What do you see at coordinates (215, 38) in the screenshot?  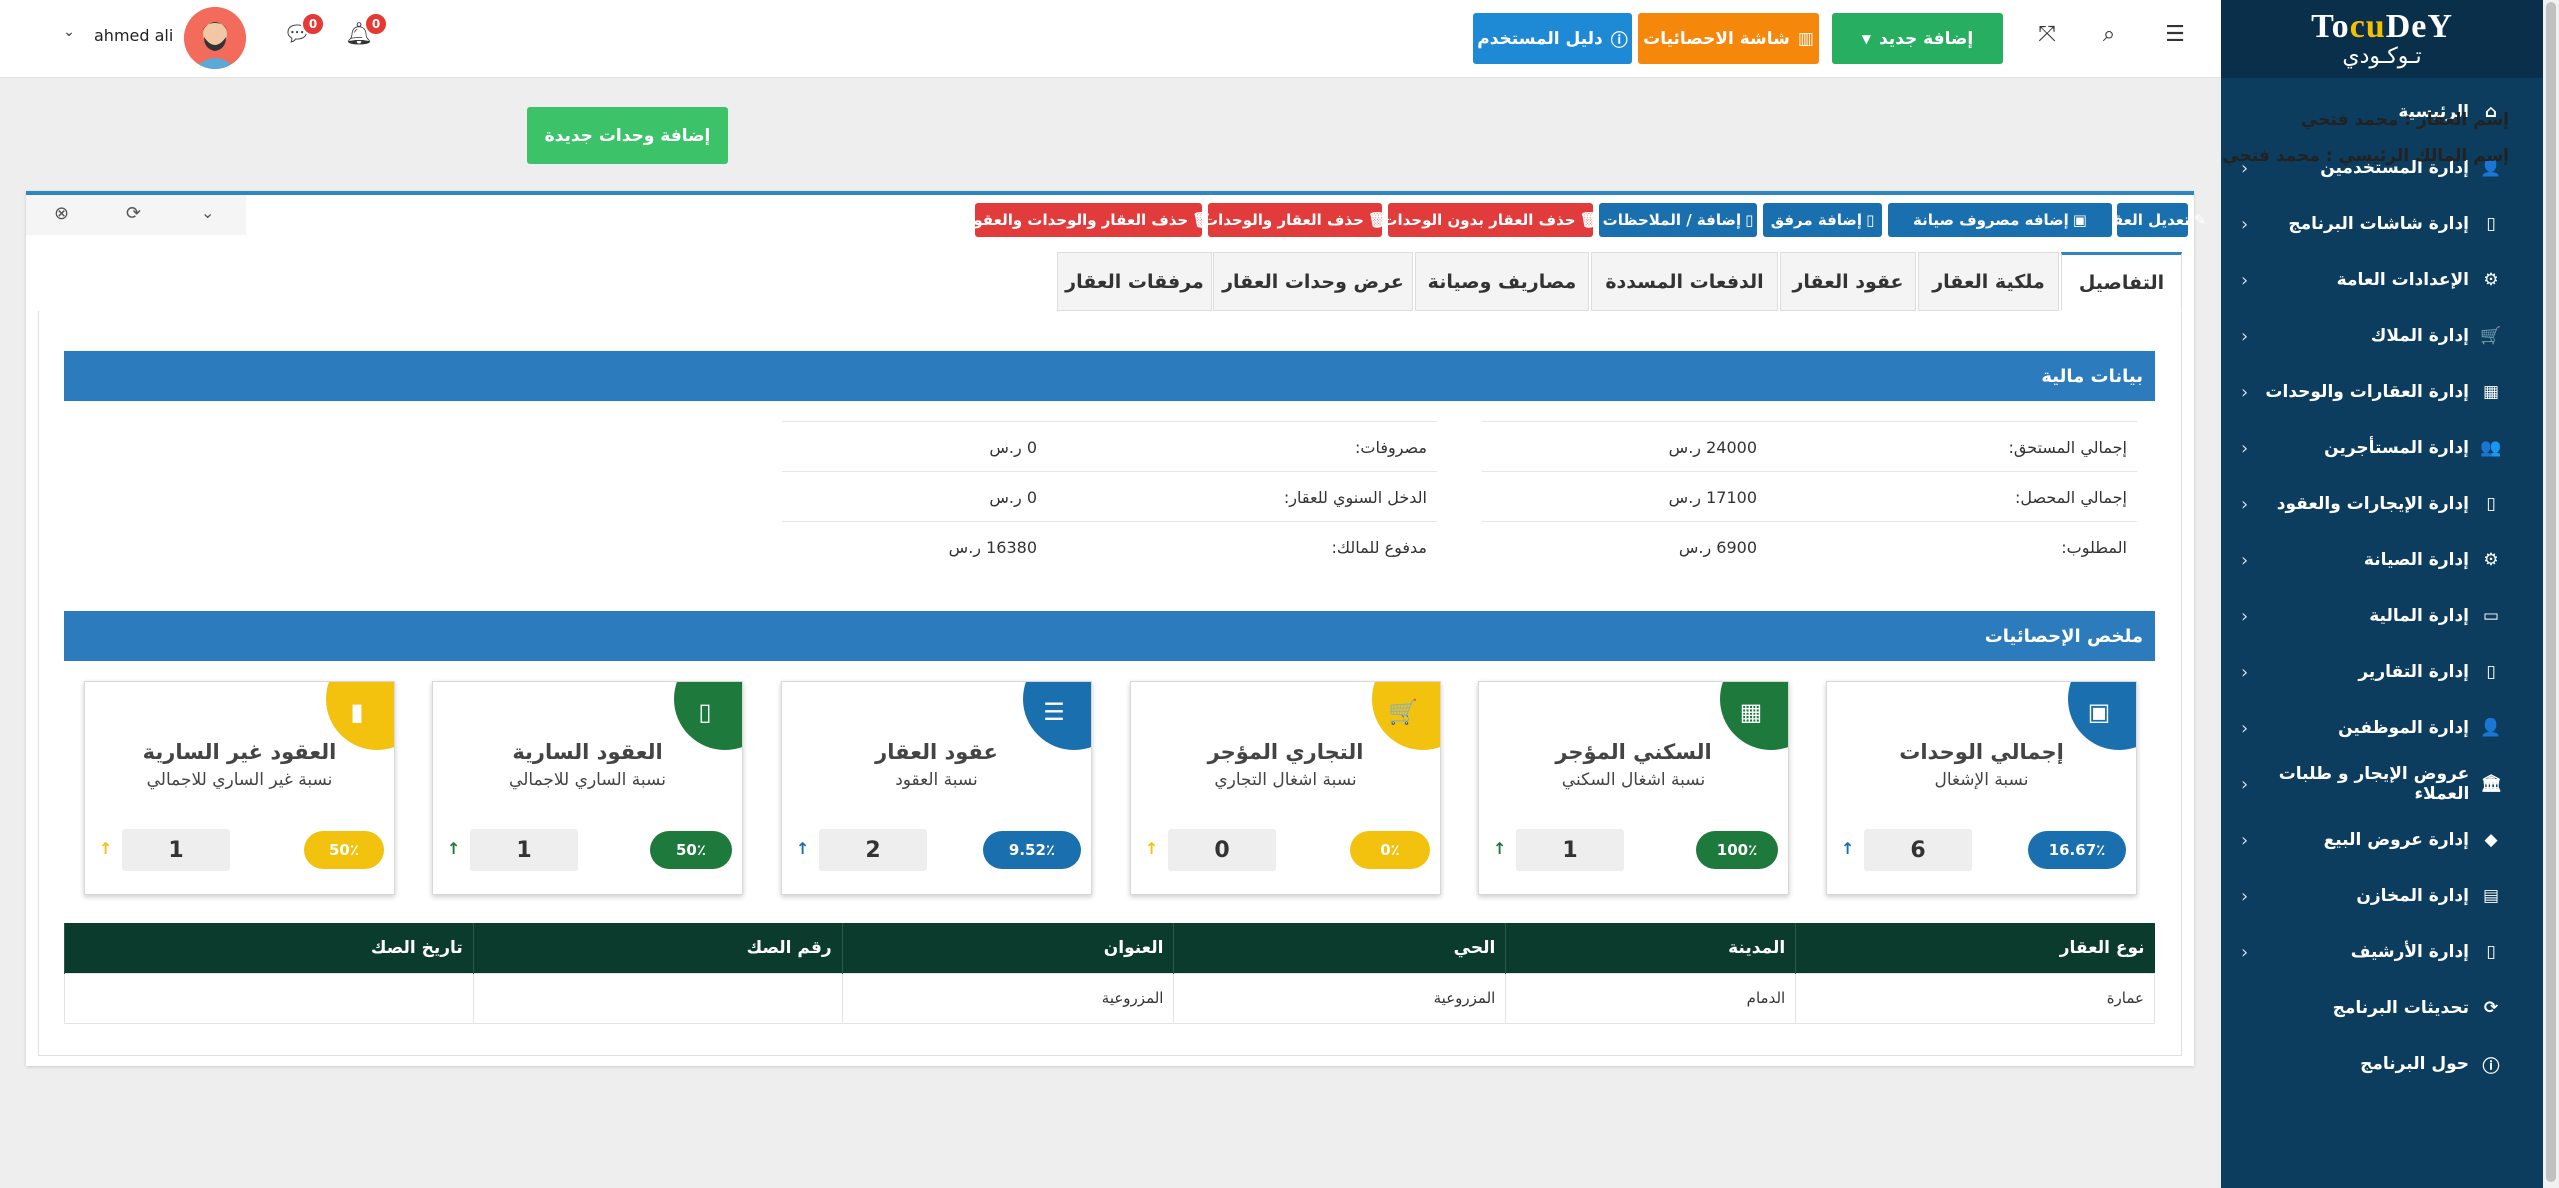 I see `avatar` at bounding box center [215, 38].